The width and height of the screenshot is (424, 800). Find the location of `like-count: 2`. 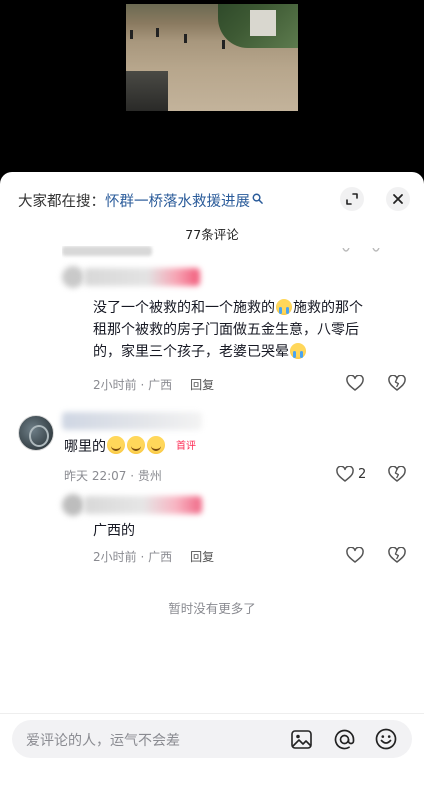

like-count: 2 is located at coordinates (362, 474).